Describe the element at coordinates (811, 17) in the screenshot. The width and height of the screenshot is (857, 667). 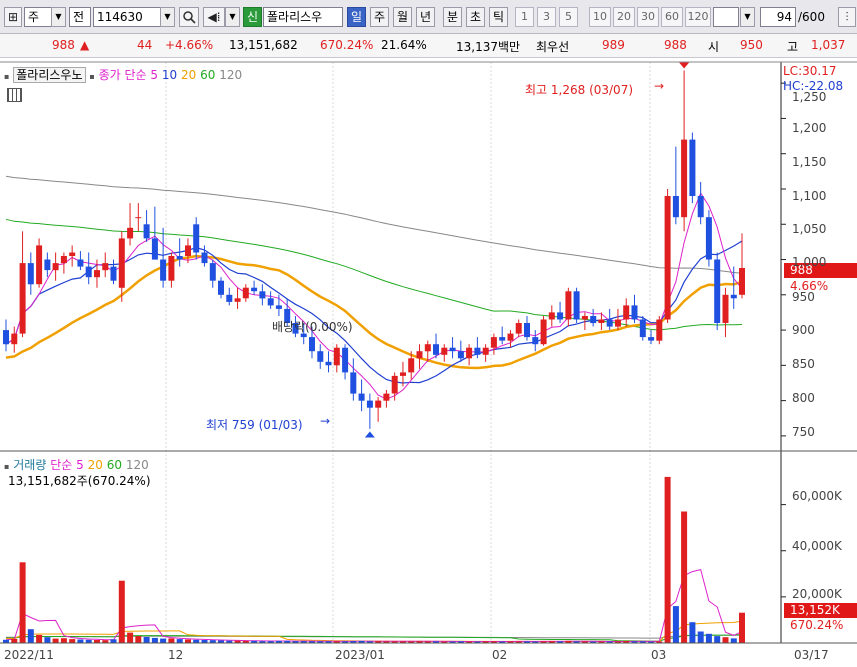
I see `page-total-label: /600` at that location.